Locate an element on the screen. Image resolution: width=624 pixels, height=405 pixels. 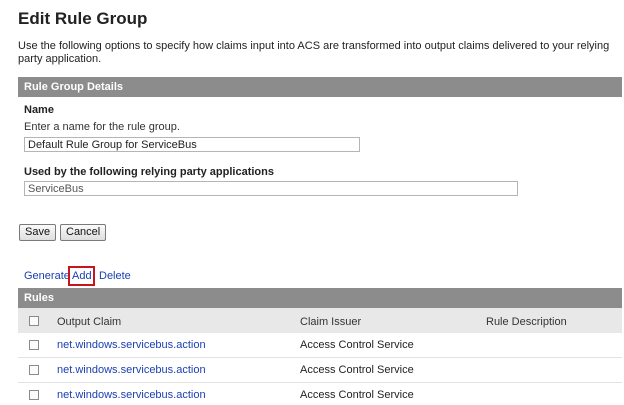
column-rule-description: Rule Description is located at coordinates (526, 322).